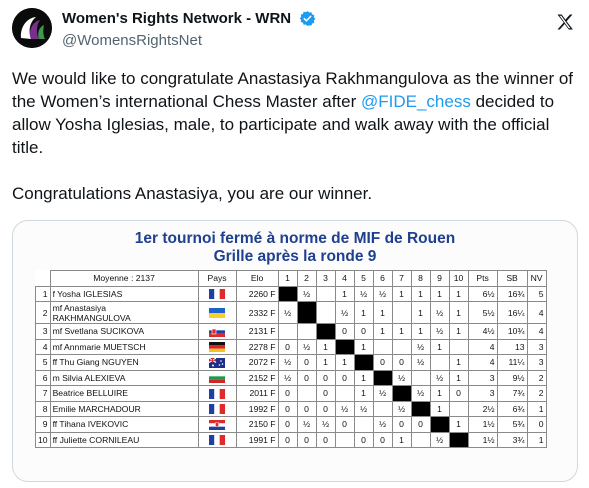 This screenshot has width=589, height=488. I want to click on elo-cell: 2278 F, so click(257, 346).